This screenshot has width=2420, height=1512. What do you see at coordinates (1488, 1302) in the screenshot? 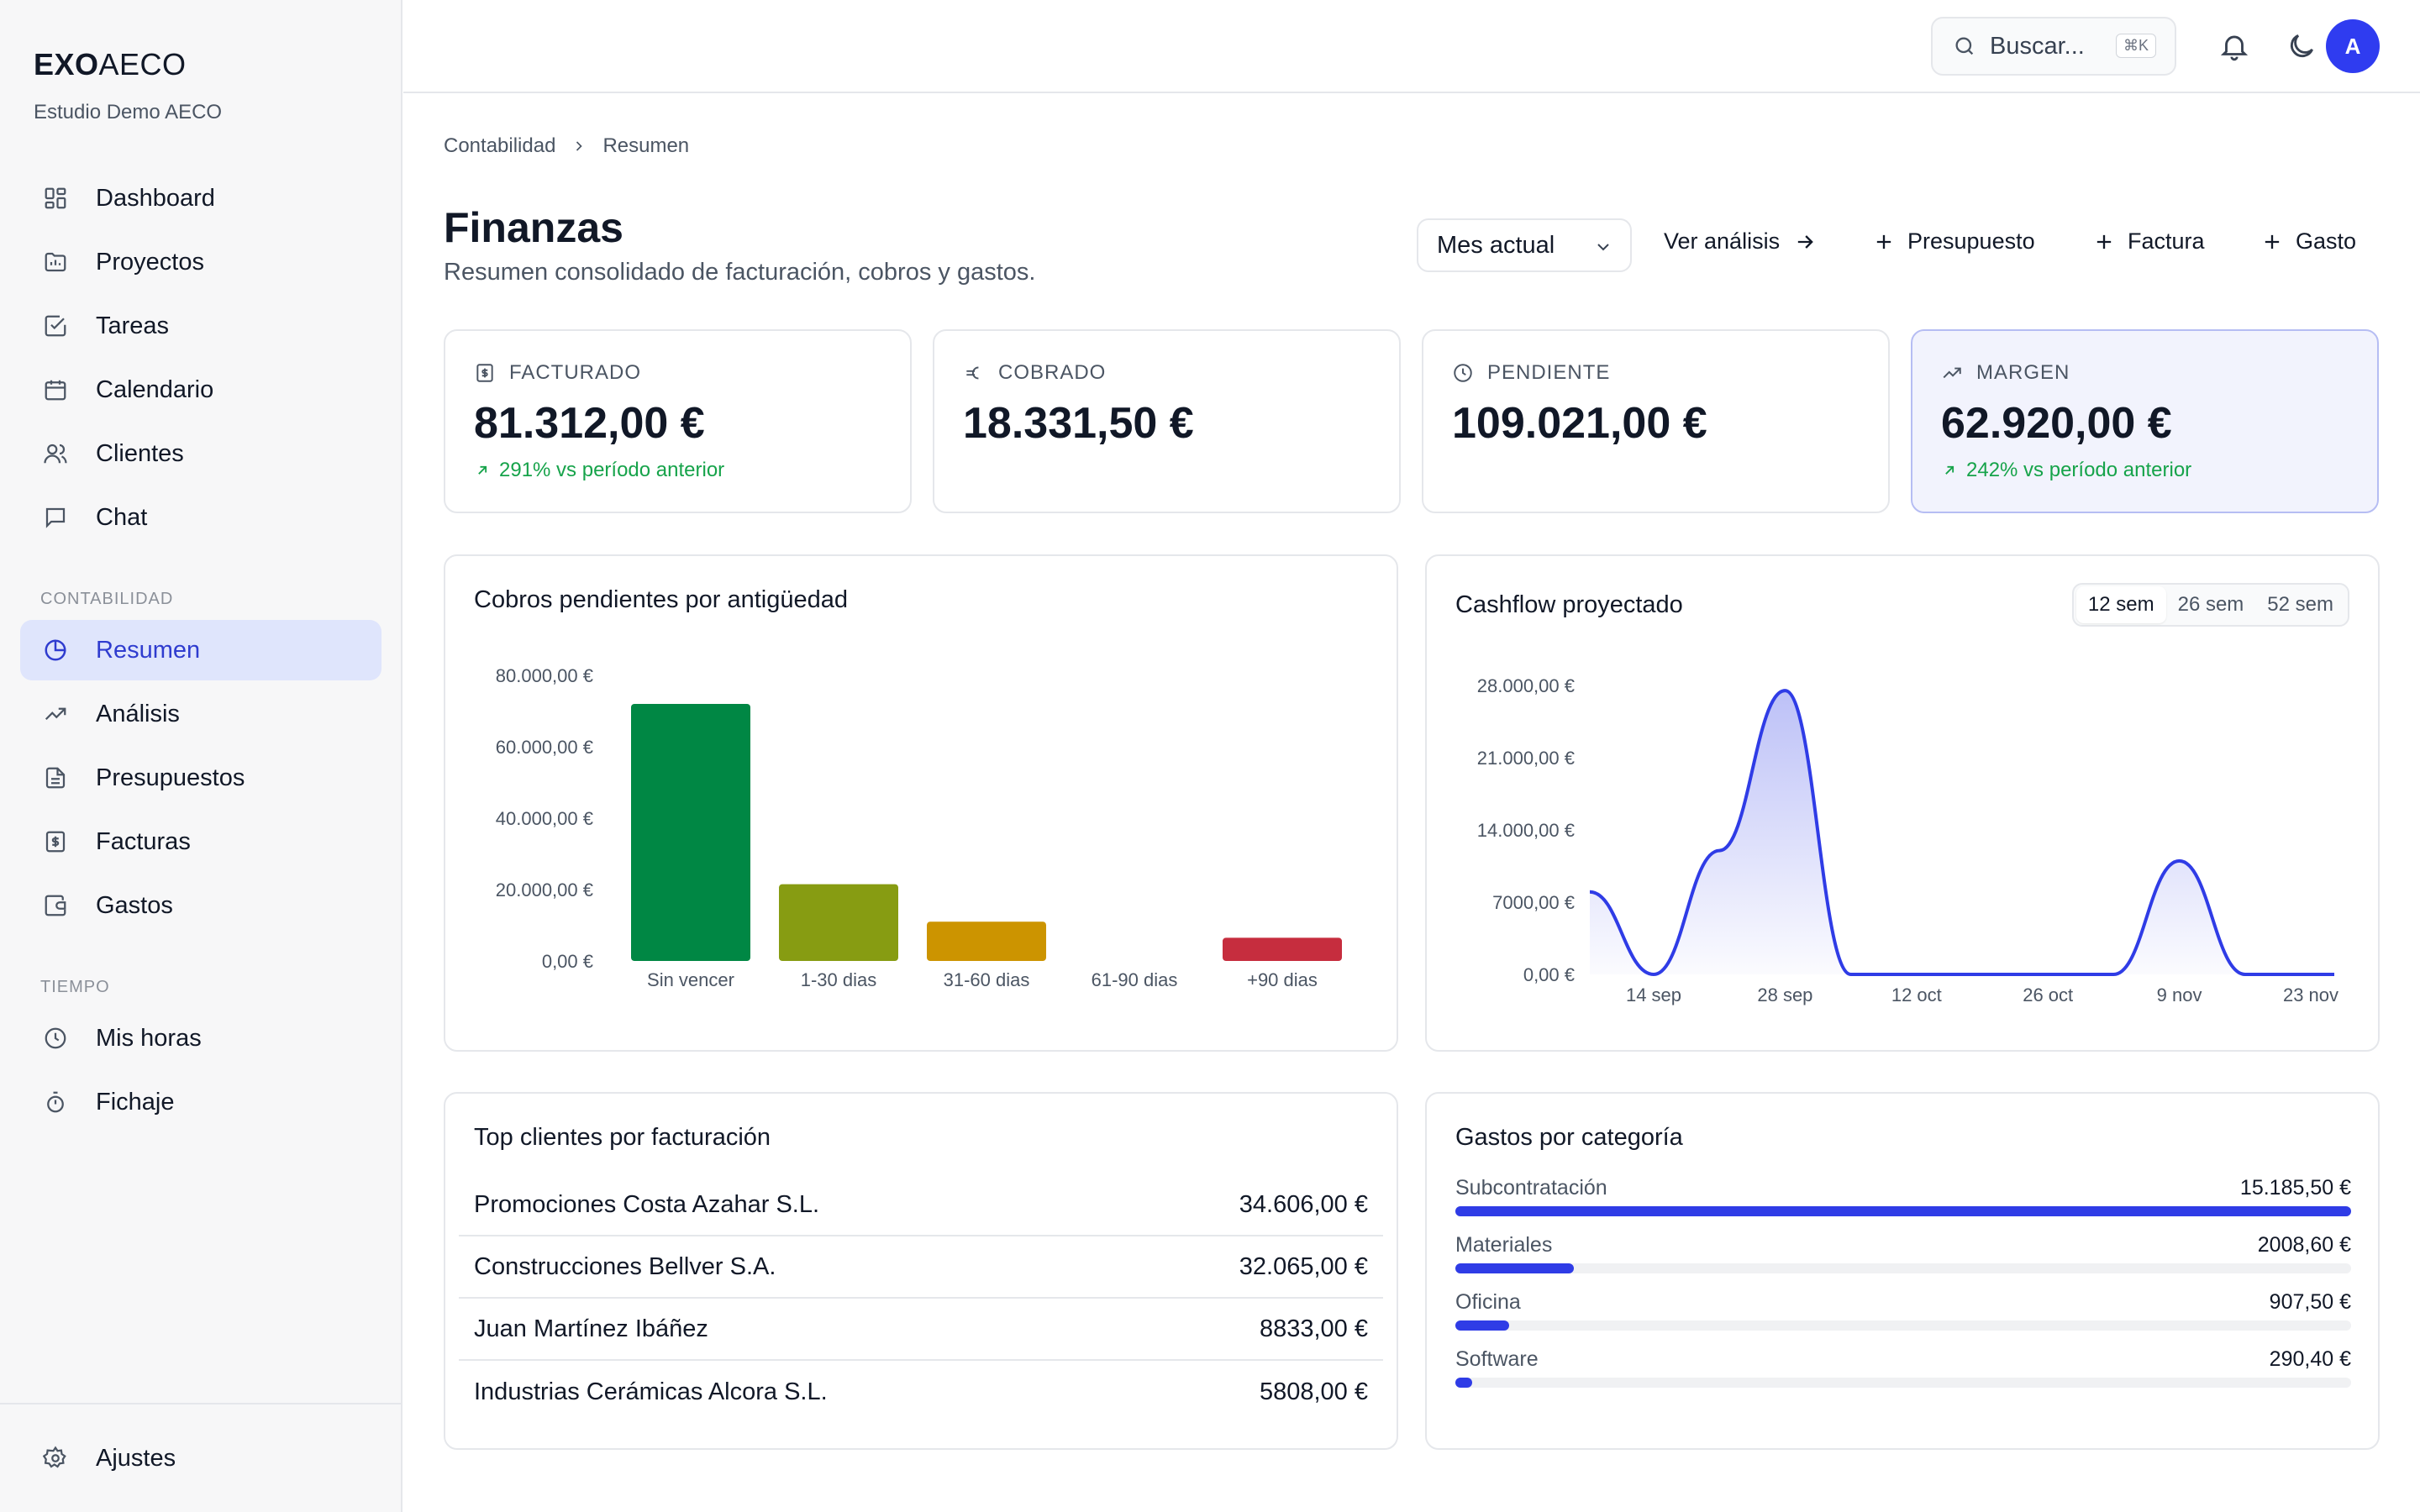
I see `expense-label: Oficina` at bounding box center [1488, 1302].